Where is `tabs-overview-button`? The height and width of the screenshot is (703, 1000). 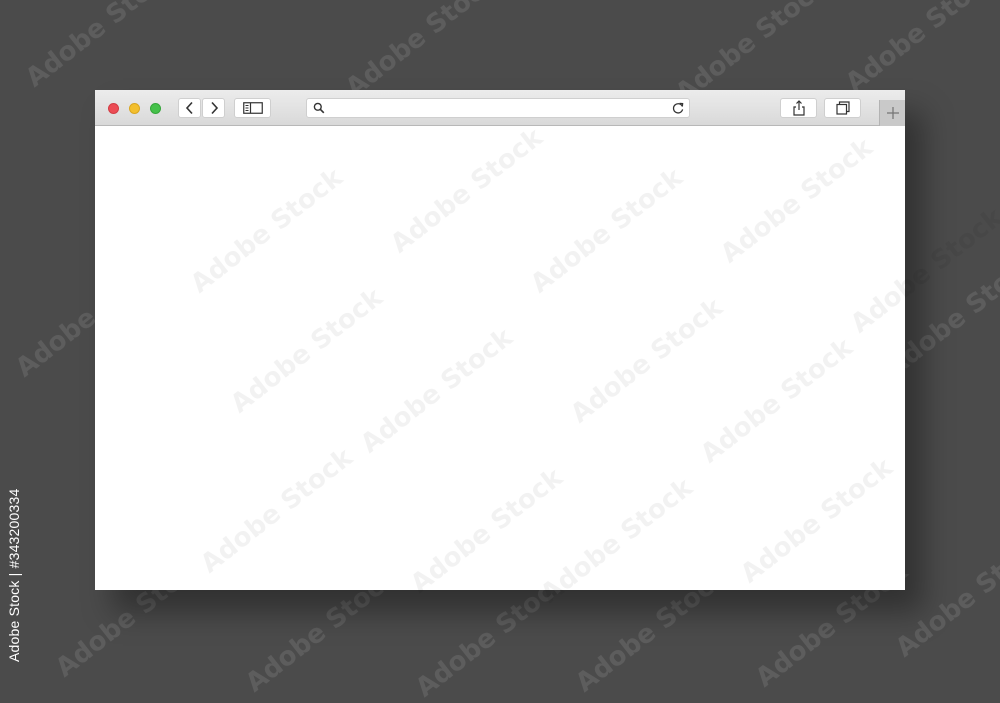
tabs-overview-button is located at coordinates (842, 108).